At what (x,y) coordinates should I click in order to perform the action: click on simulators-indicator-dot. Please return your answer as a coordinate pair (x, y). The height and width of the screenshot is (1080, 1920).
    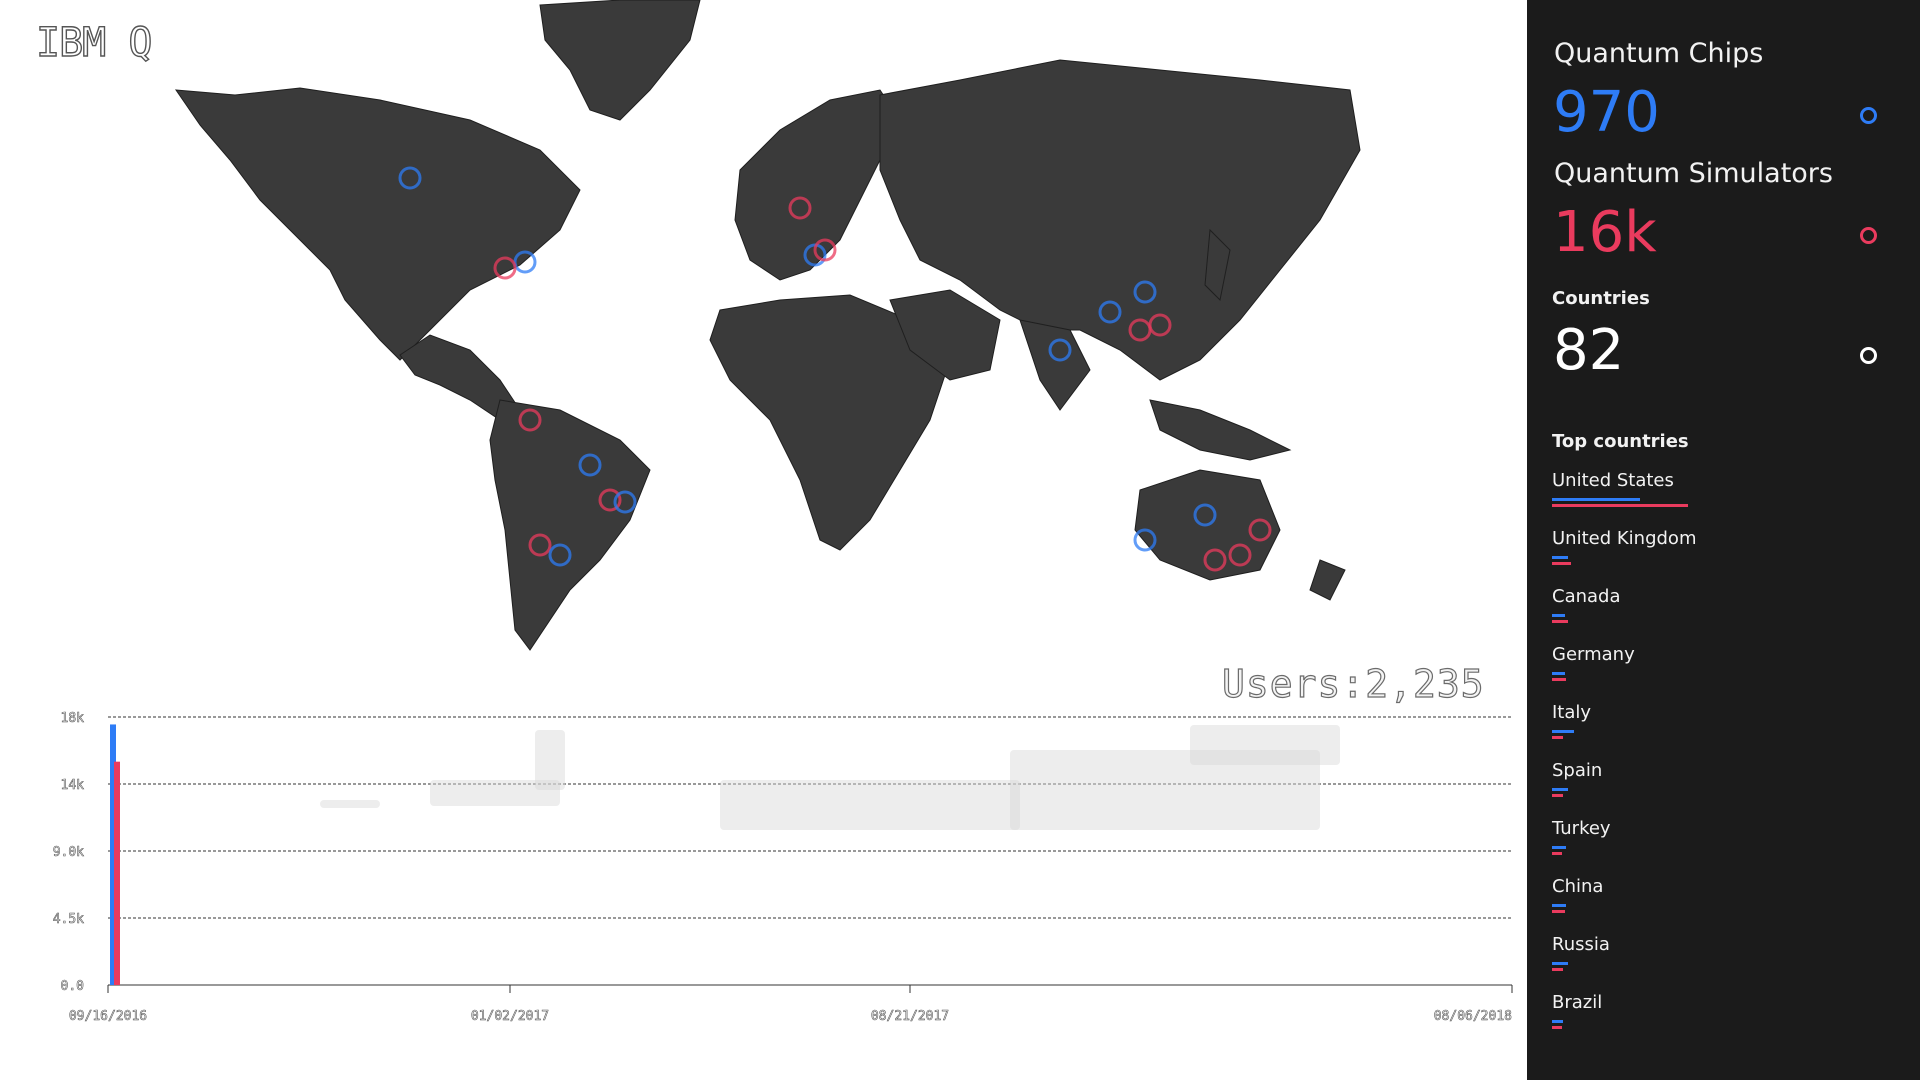
    Looking at the image, I should click on (1868, 235).